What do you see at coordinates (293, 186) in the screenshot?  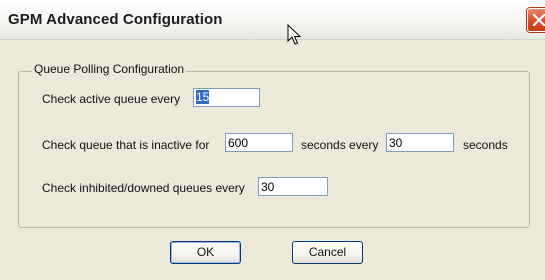 I see `inhibited-queue-interval-field` at bounding box center [293, 186].